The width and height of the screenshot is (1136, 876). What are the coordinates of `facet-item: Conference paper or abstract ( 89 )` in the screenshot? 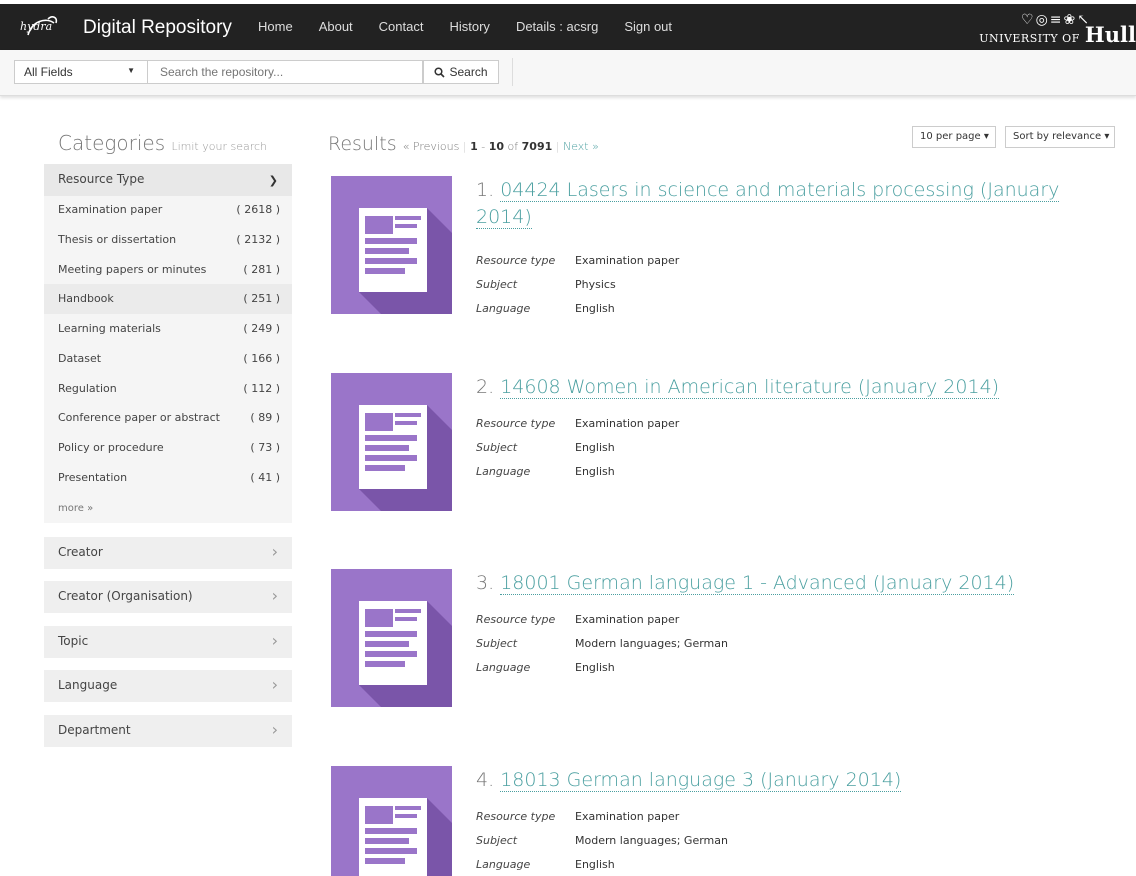 It's located at (168, 418).